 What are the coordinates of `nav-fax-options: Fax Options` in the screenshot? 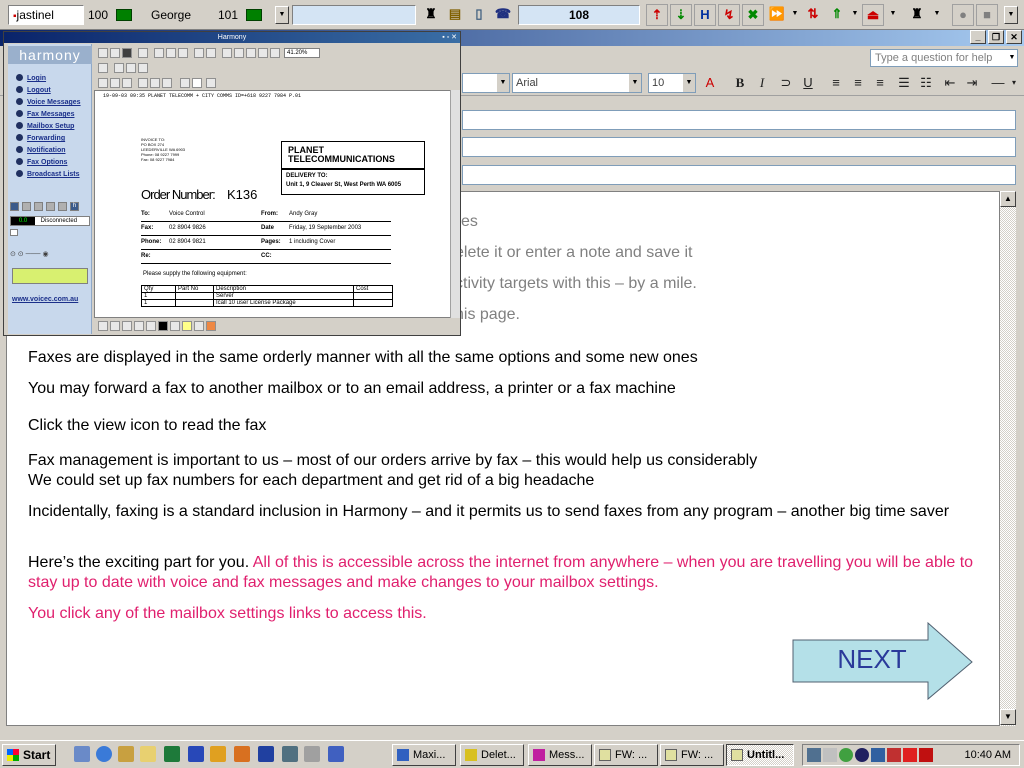 It's located at (41, 162).